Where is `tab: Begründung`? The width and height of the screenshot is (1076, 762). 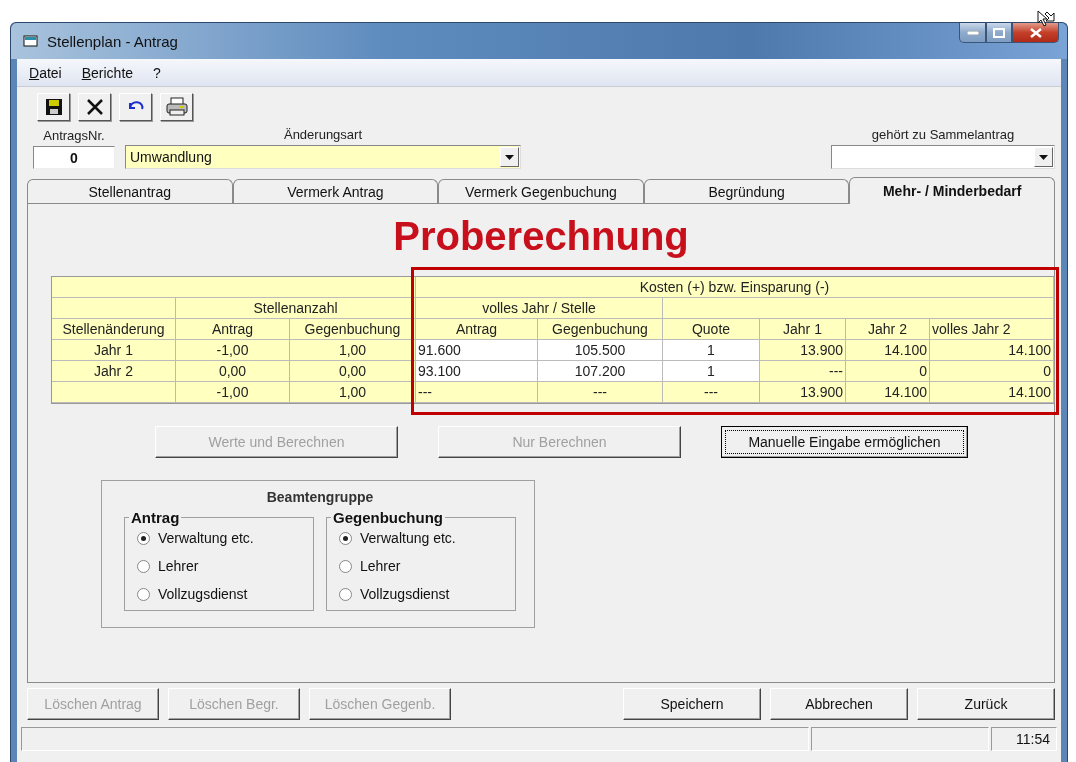
tab: Begründung is located at coordinates (746, 191).